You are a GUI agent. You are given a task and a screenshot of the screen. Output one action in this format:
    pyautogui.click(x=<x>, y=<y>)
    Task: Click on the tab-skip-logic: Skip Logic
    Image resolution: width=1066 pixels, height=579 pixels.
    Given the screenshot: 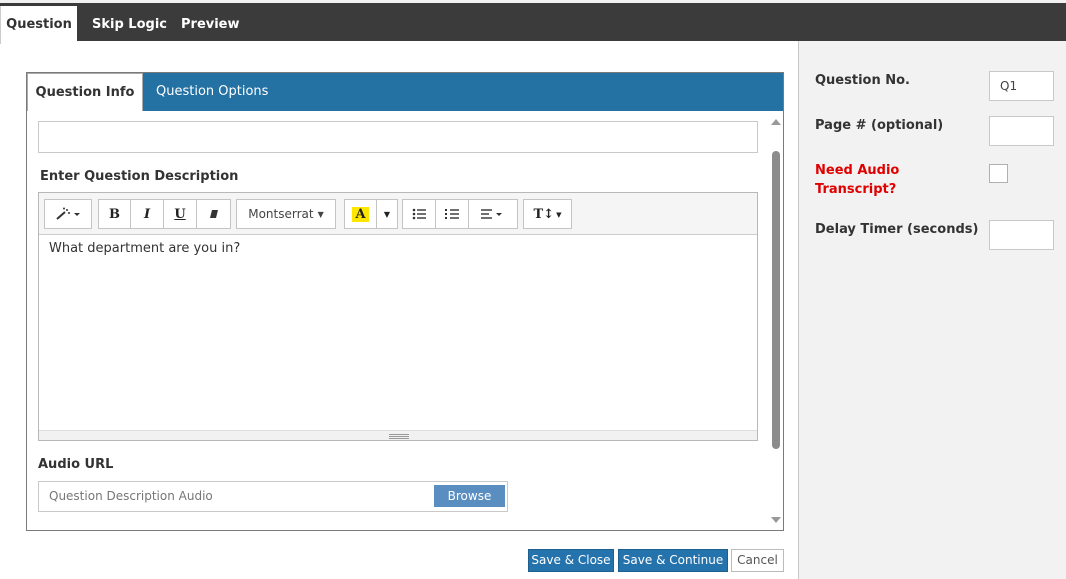 What is the action you would take?
    pyautogui.click(x=129, y=25)
    